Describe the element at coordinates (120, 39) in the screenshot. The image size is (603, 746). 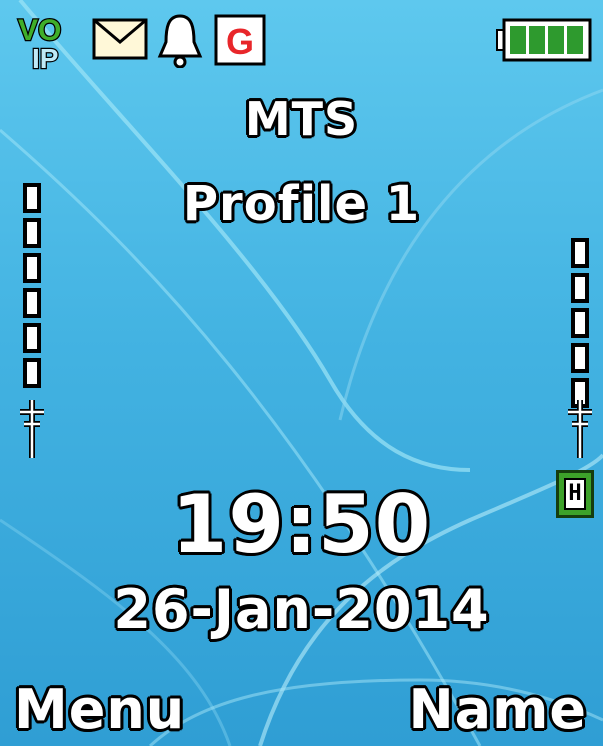
I see `mail-icon` at that location.